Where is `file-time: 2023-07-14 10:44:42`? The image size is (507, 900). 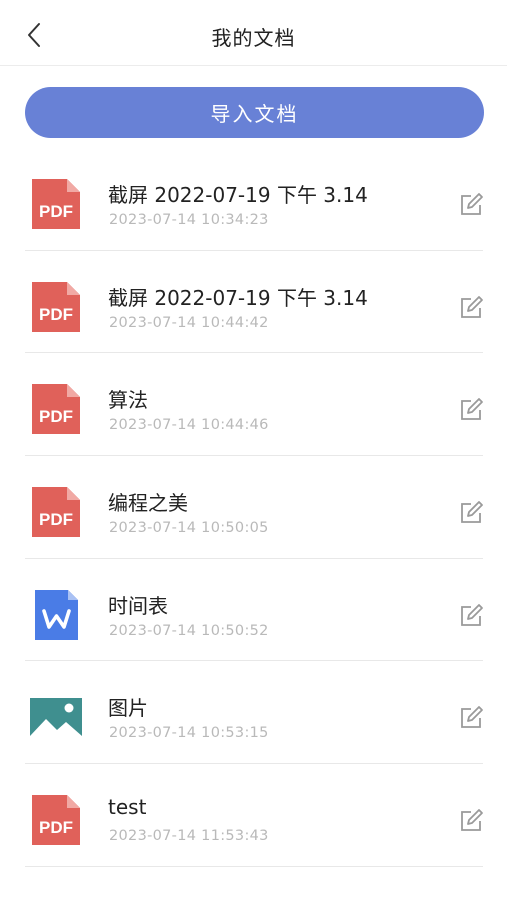
file-time: 2023-07-14 10:44:42 is located at coordinates (189, 322).